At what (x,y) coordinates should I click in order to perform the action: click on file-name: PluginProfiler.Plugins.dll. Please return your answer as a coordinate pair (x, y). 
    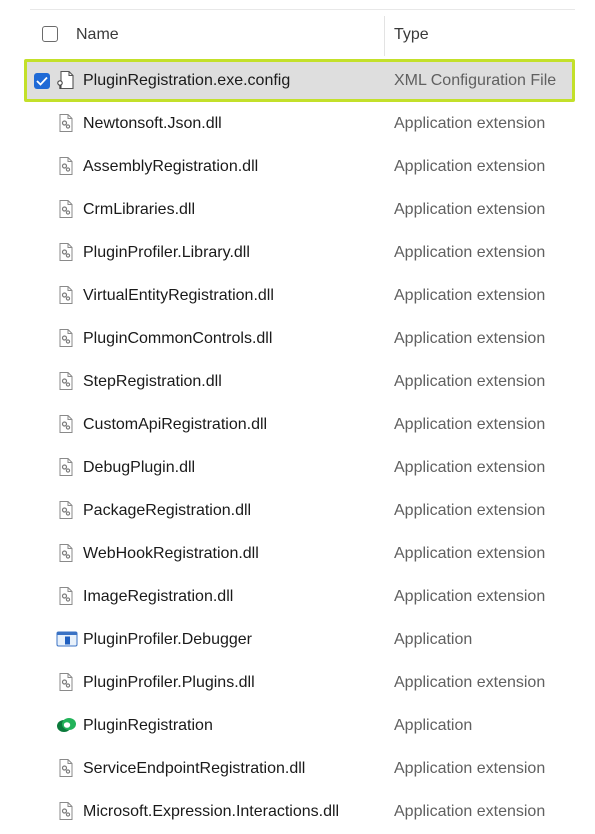
    Looking at the image, I should click on (169, 683).